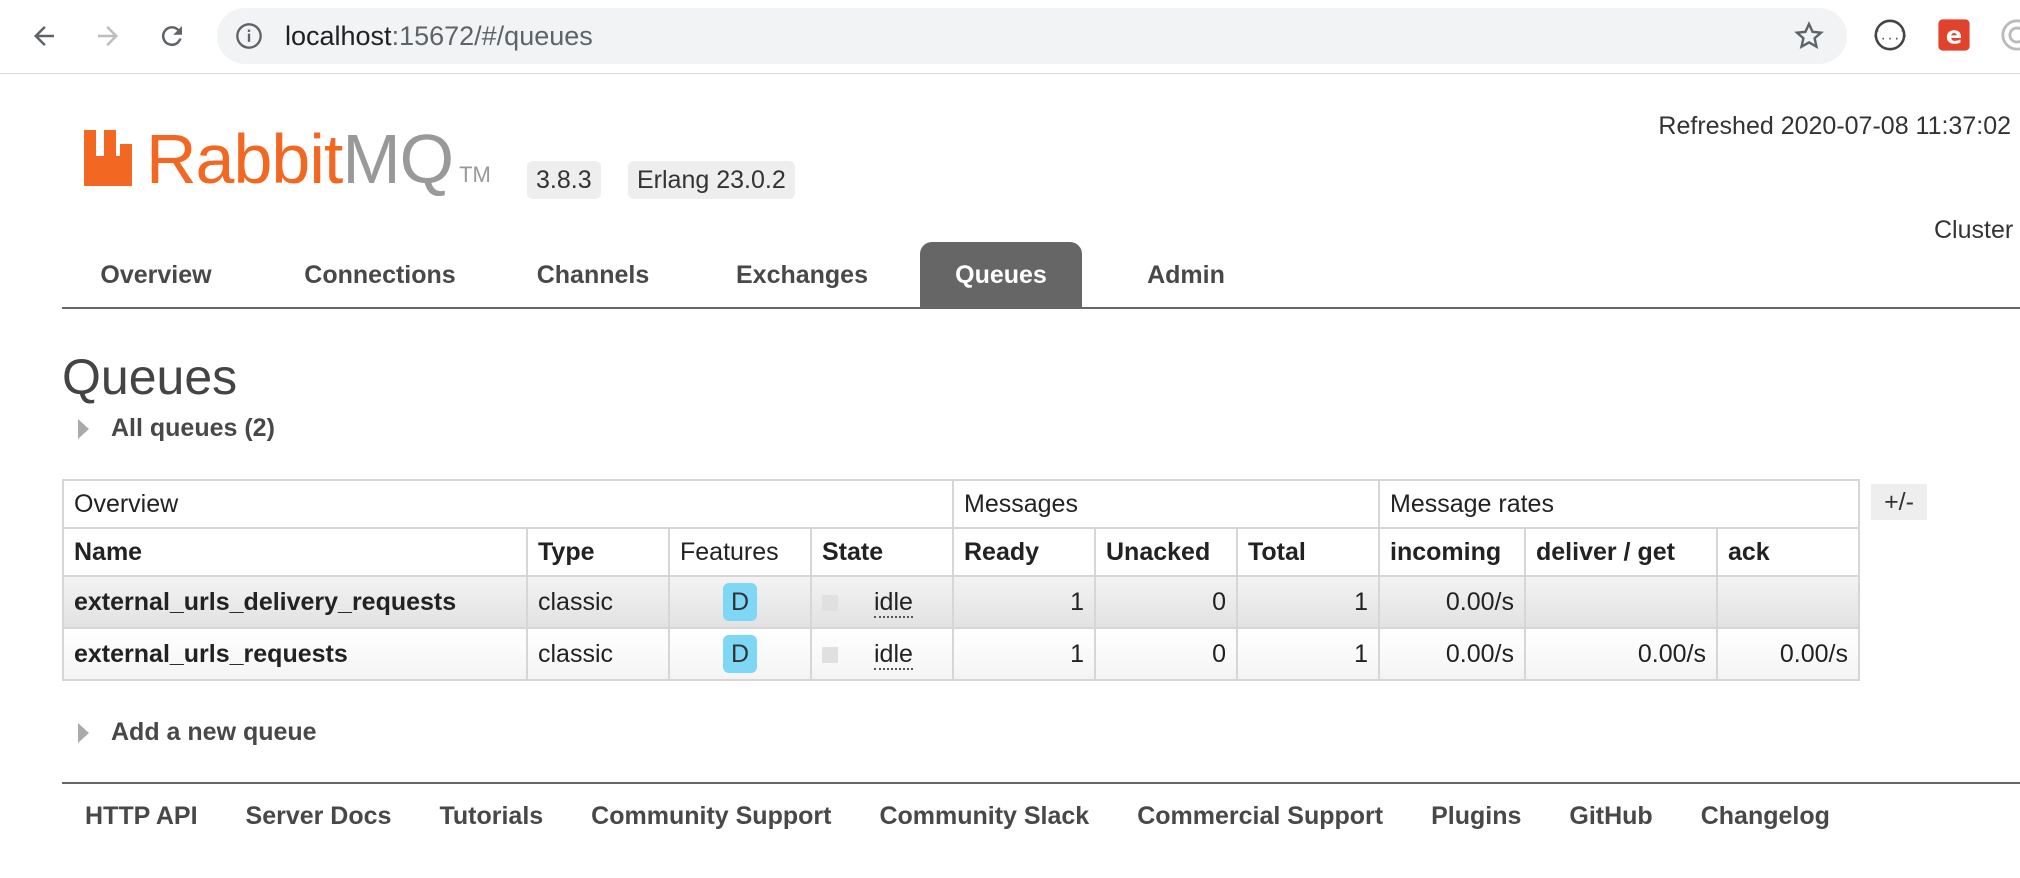  What do you see at coordinates (593, 274) in the screenshot?
I see `tab-channels: Channels` at bounding box center [593, 274].